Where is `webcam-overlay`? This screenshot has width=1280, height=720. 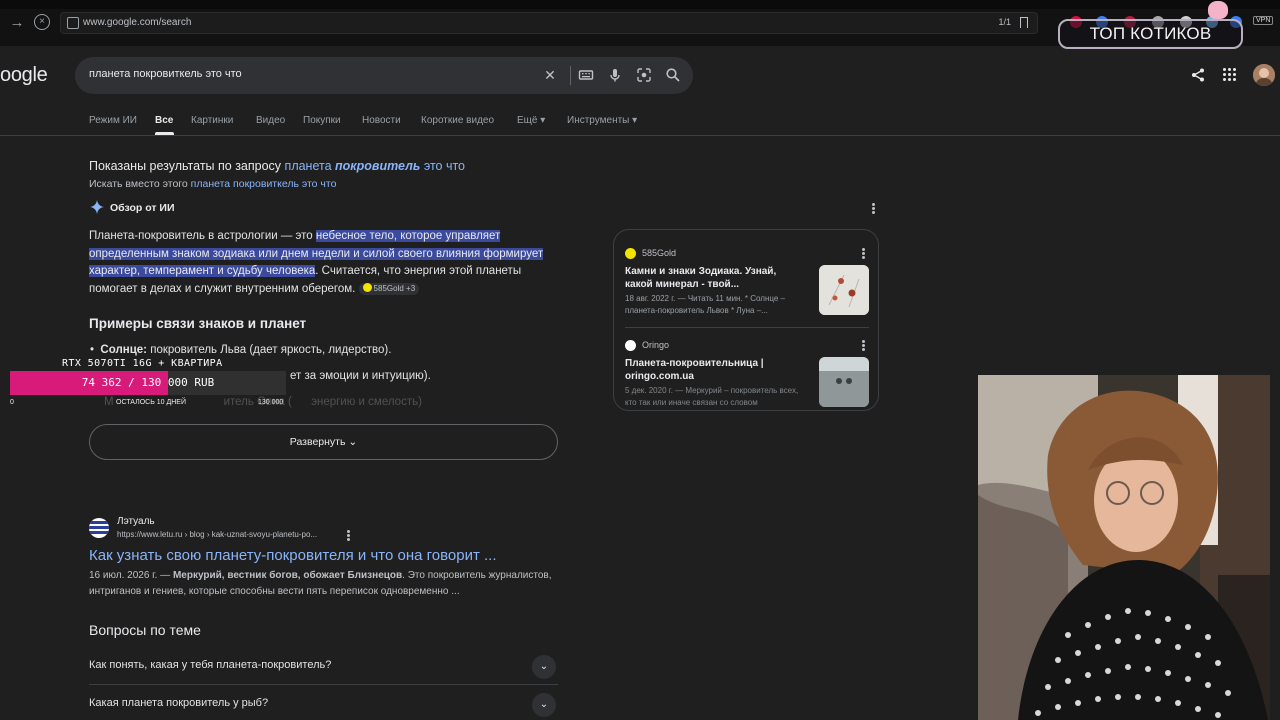
webcam-overlay is located at coordinates (1124, 547).